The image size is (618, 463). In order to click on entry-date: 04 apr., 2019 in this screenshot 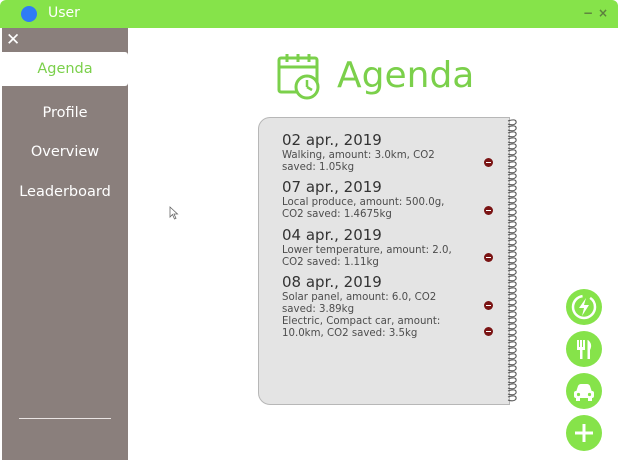, I will do `click(332, 235)`.